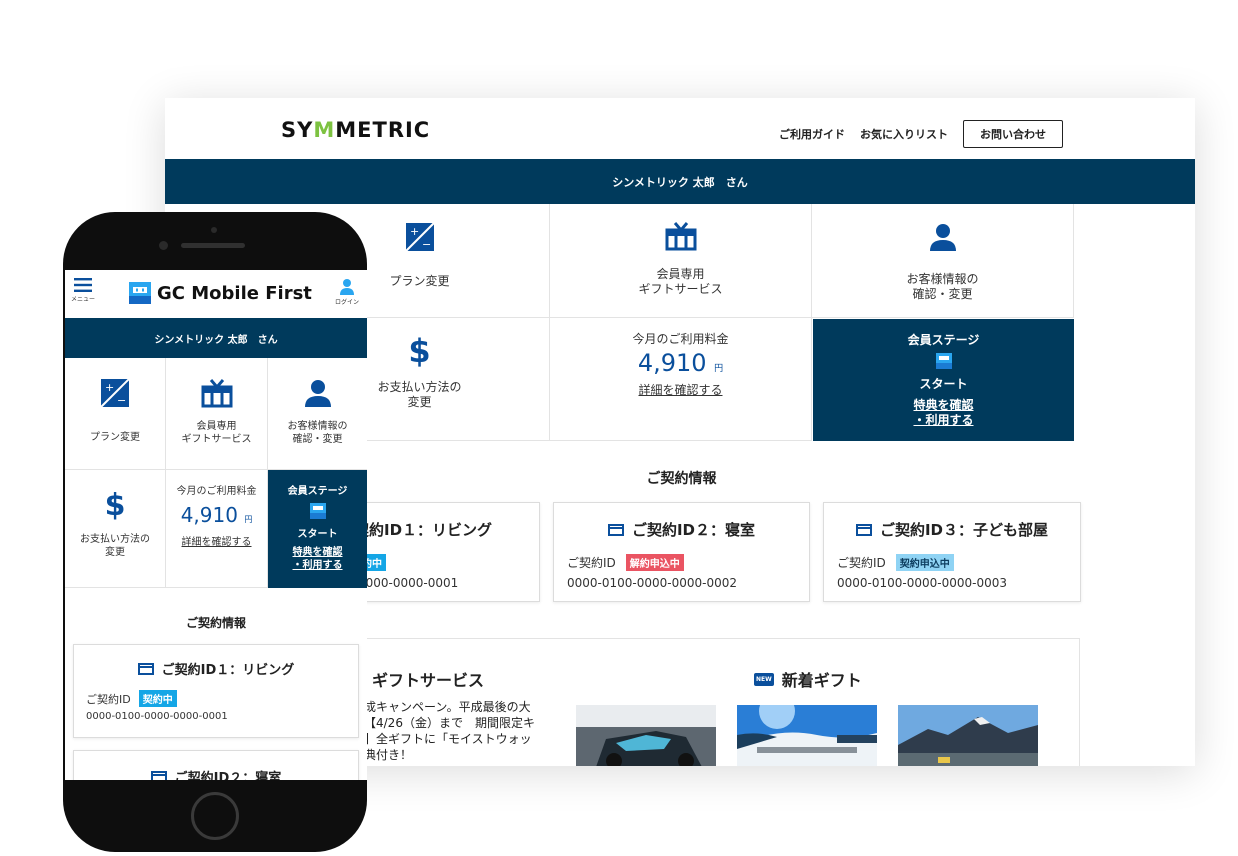 The image size is (1238, 856). What do you see at coordinates (209, 515) in the screenshot?
I see `mobile-fee-value: 4,910` at bounding box center [209, 515].